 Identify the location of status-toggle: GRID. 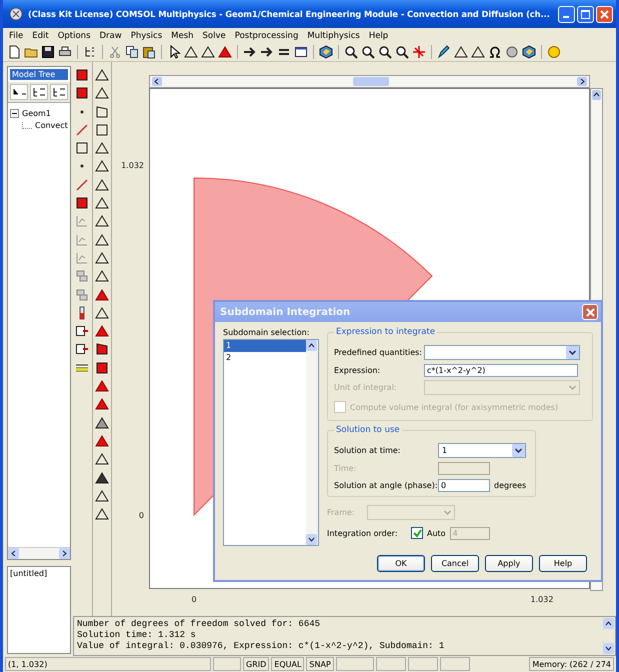
(256, 664).